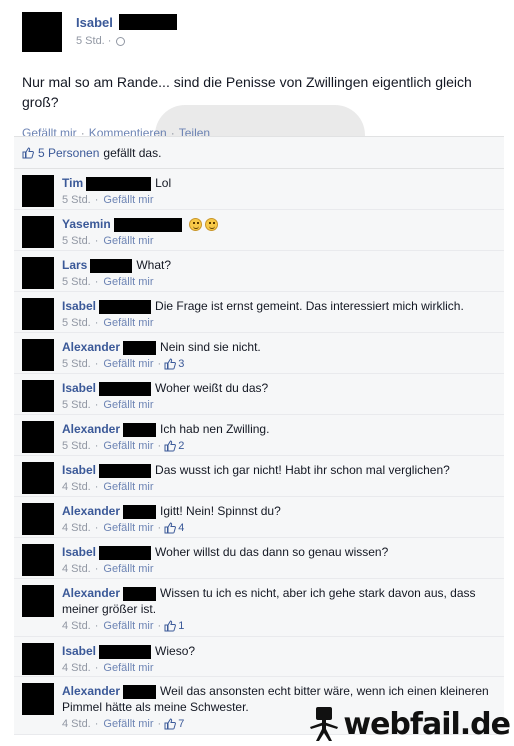  Describe the element at coordinates (181, 626) in the screenshot. I see `like-count-number: 1` at that location.